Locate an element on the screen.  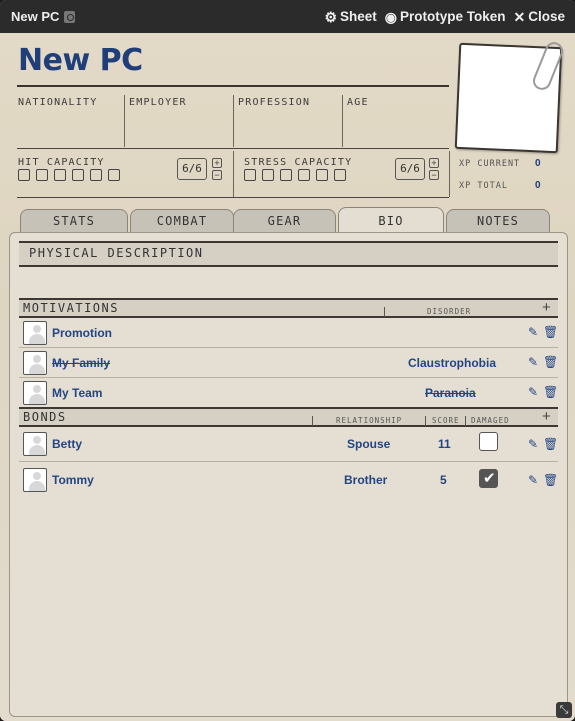
document-id-icon is located at coordinates (70, 16).